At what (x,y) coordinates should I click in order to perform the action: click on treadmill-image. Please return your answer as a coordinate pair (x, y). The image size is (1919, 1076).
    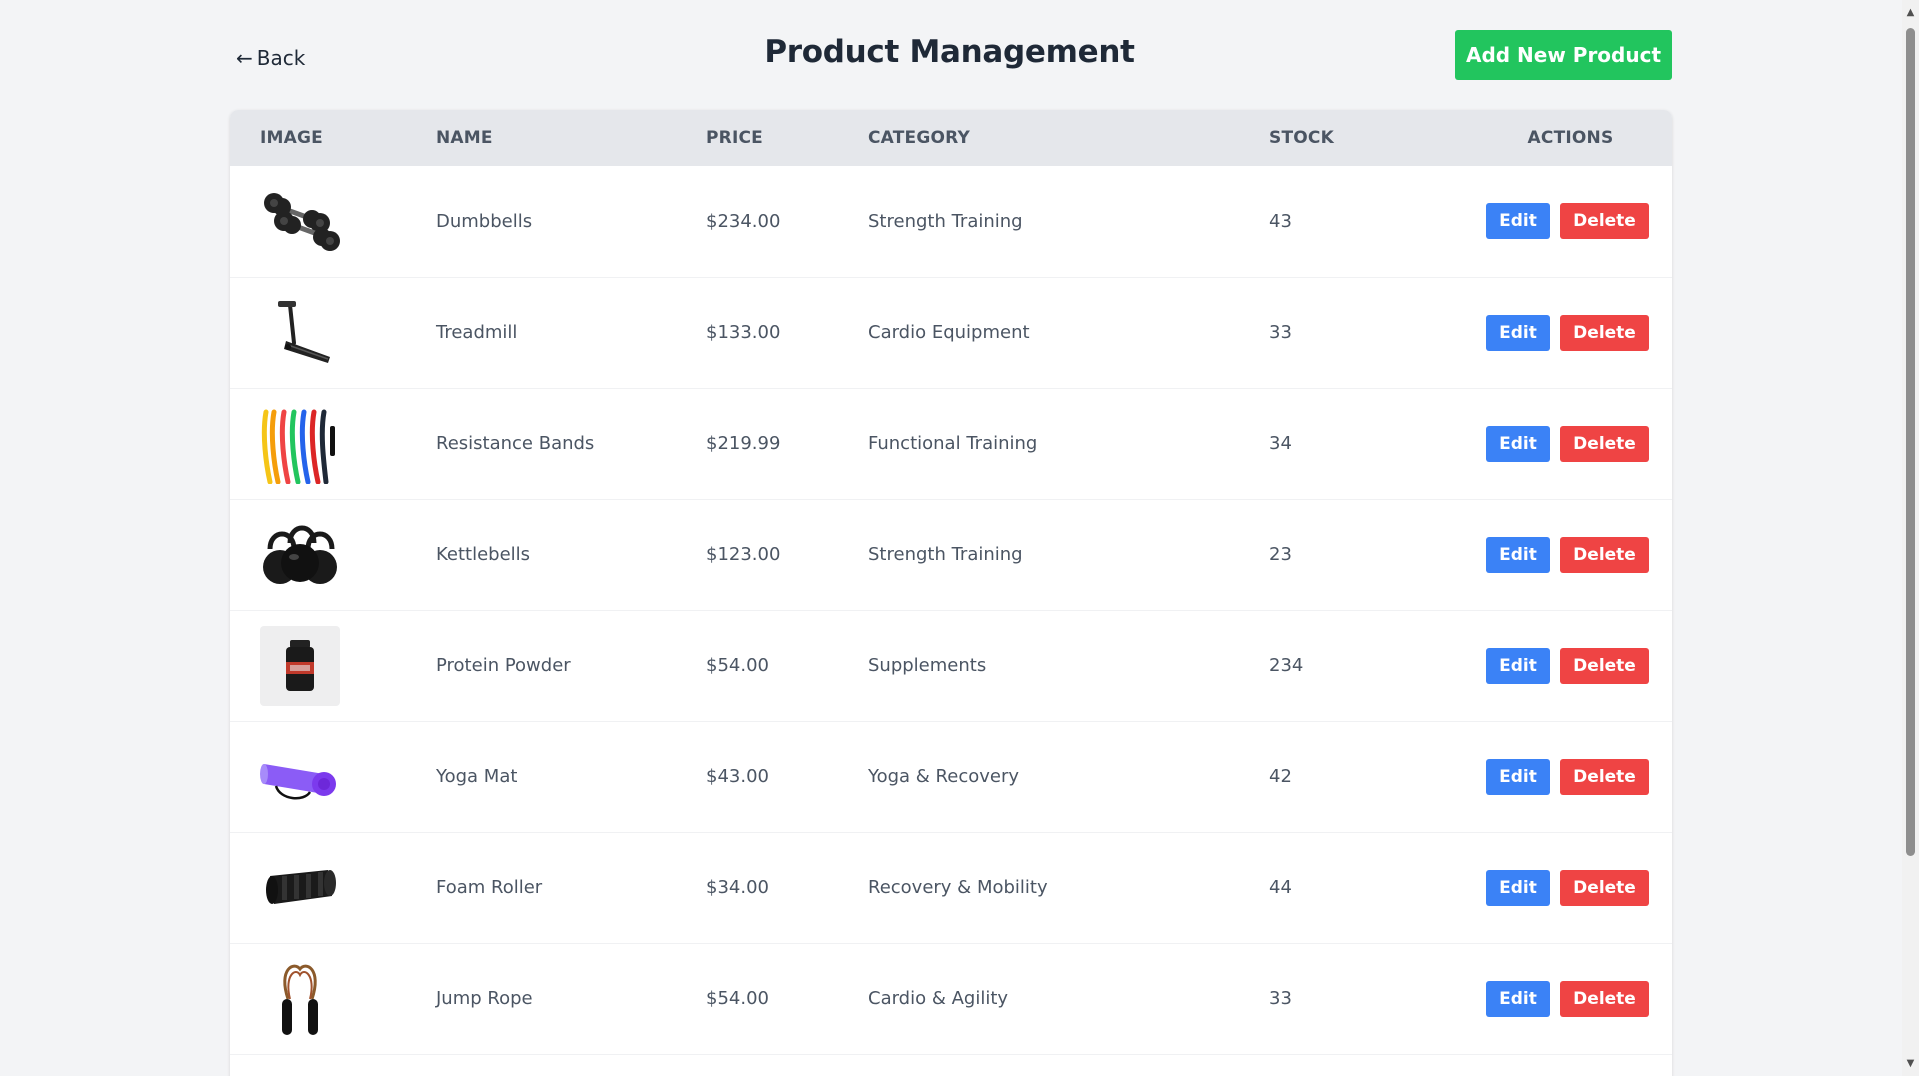
    Looking at the image, I should click on (300, 333).